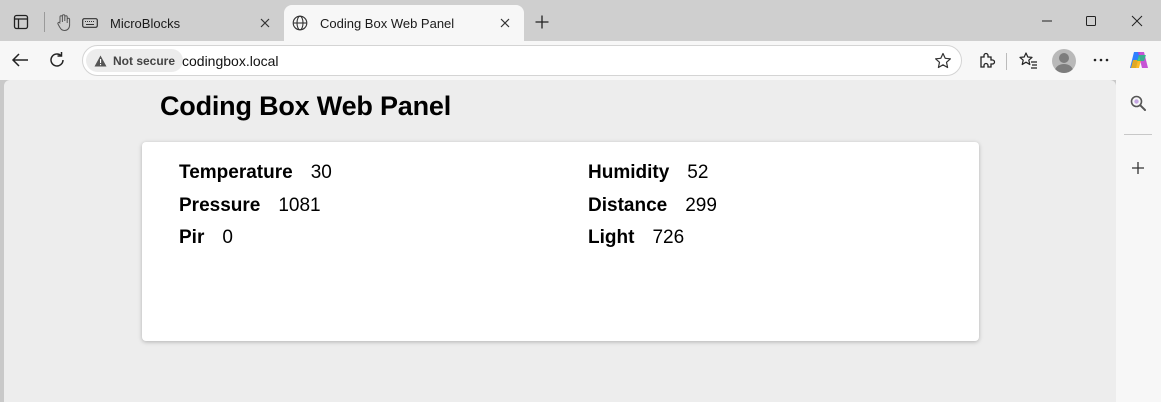 The width and height of the screenshot is (1161, 402). What do you see at coordinates (144, 60) in the screenshot?
I see `security-label: Not secure` at bounding box center [144, 60].